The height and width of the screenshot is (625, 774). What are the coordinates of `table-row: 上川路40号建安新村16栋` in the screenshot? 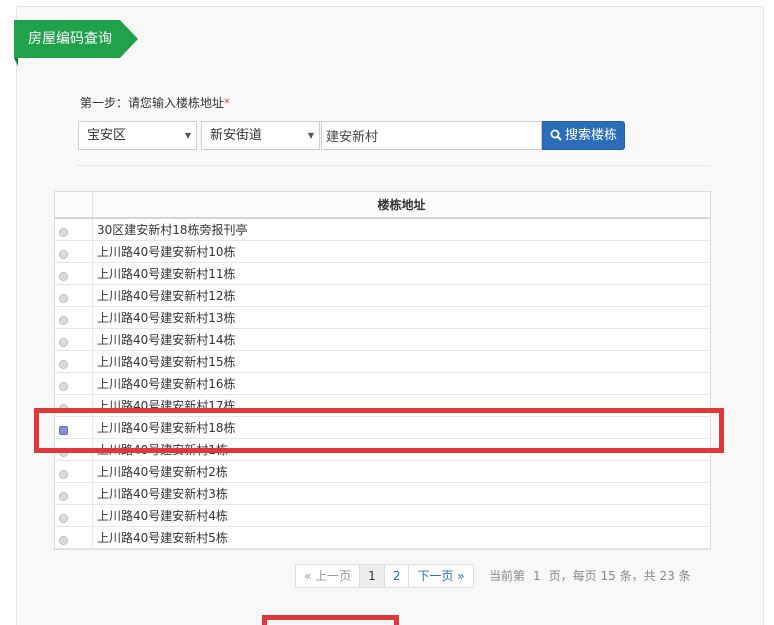 It's located at (382, 384).